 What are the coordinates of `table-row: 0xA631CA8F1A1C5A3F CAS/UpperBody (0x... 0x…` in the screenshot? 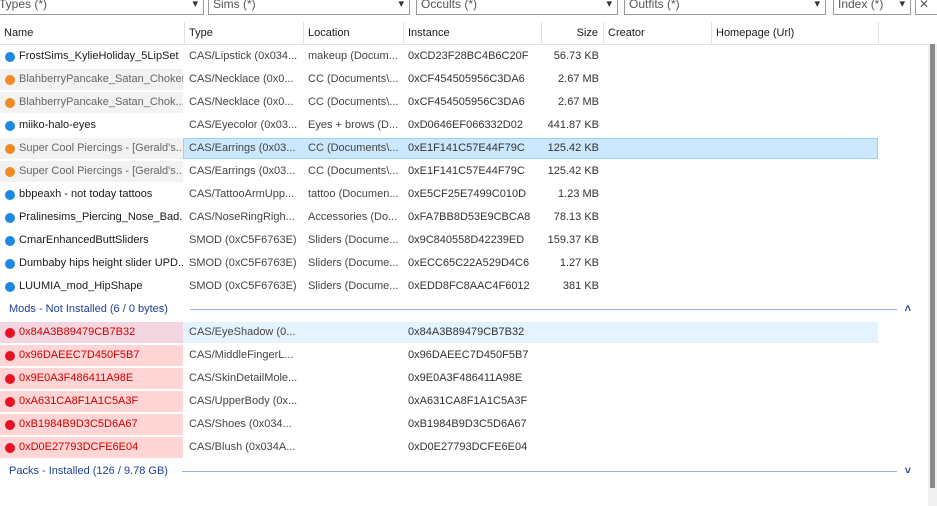 It's located at (463, 401).